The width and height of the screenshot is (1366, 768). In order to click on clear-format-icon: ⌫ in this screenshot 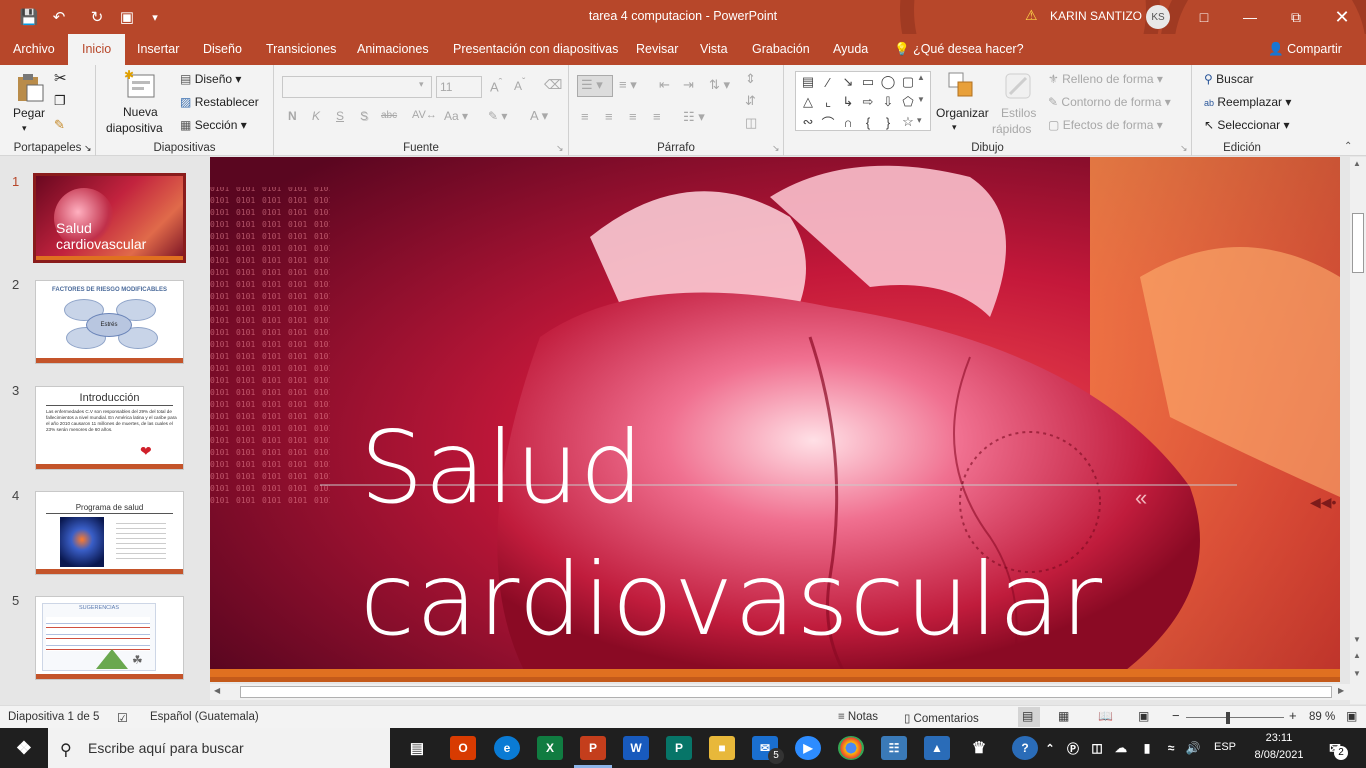, I will do `click(553, 85)`.